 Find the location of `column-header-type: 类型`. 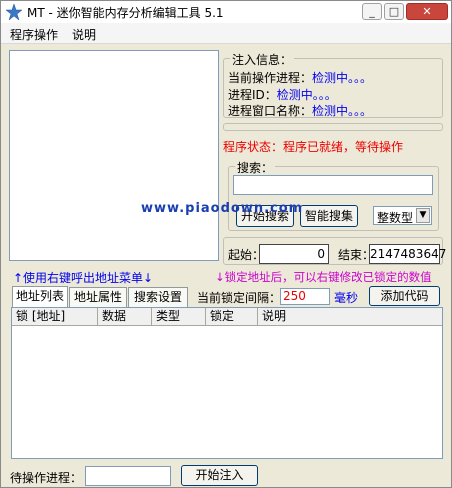

column-header-type: 类型 is located at coordinates (179, 317).